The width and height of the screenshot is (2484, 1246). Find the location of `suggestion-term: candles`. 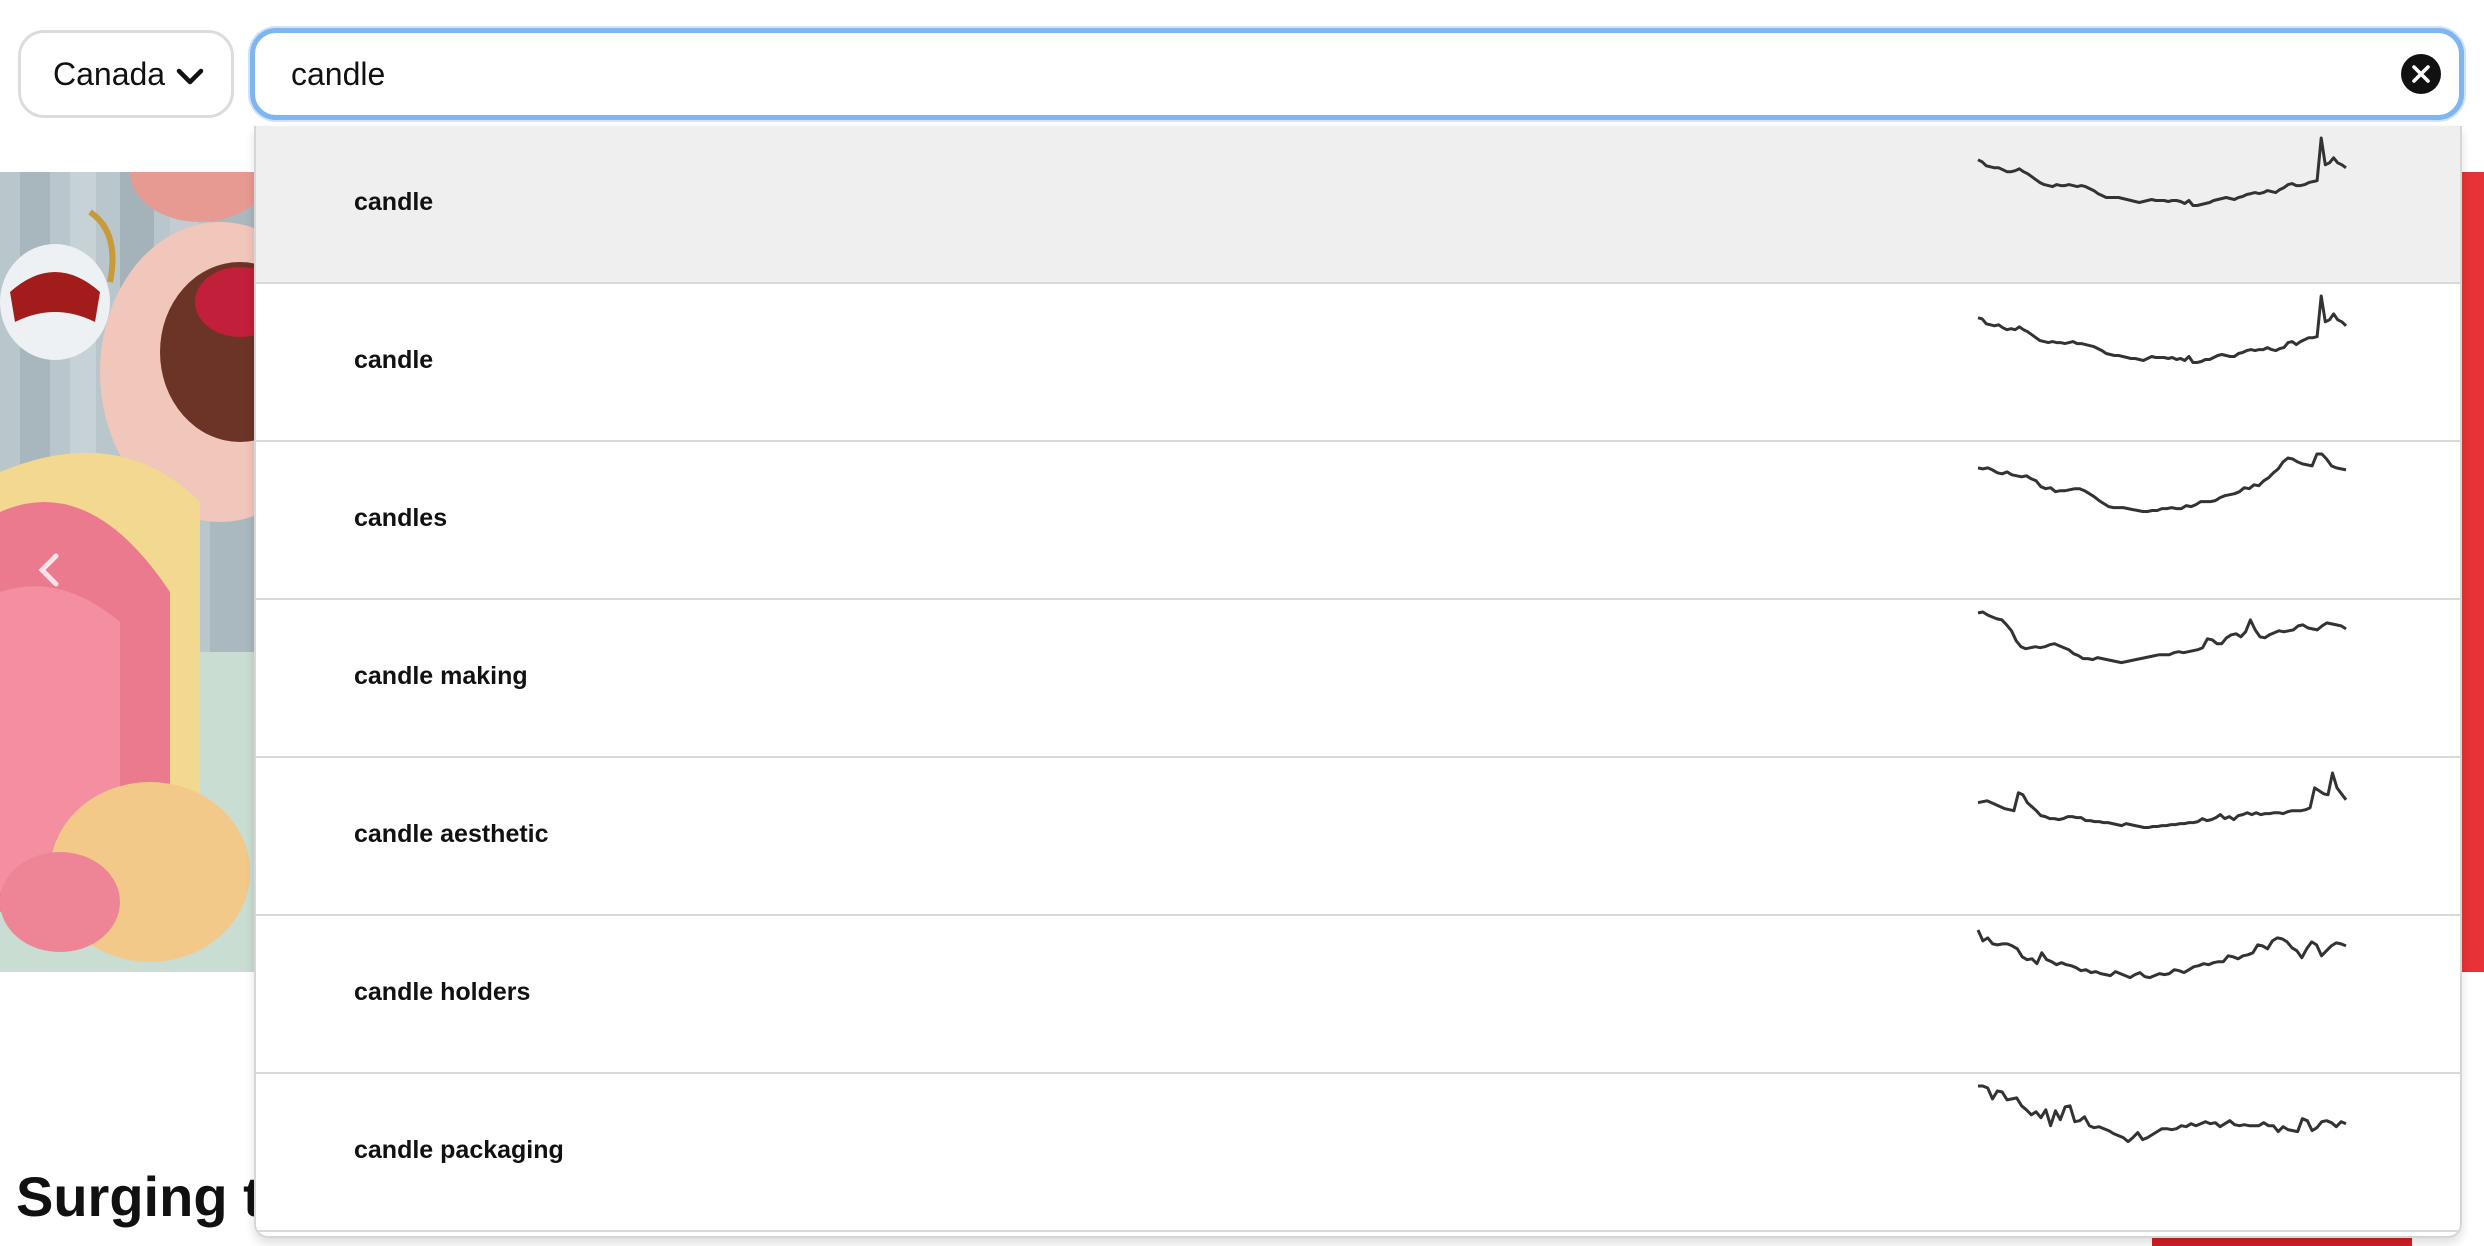

suggestion-term: candles is located at coordinates (401, 518).